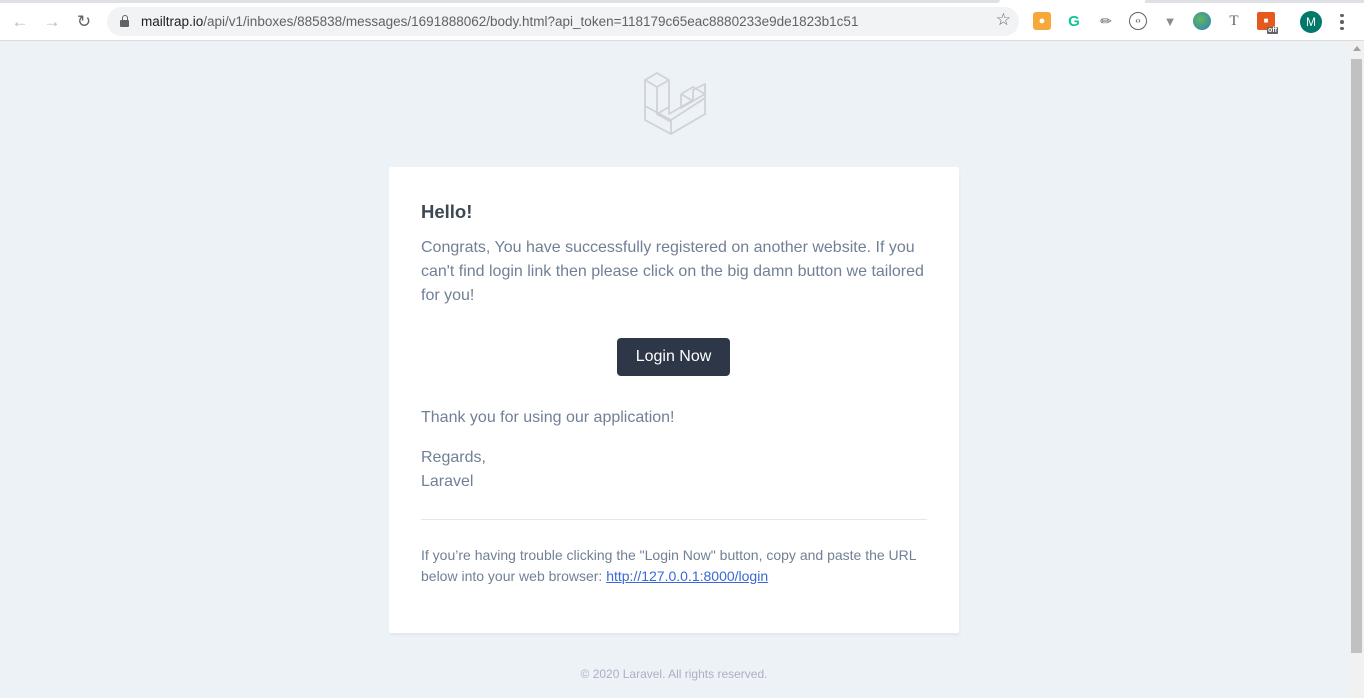 The width and height of the screenshot is (1364, 698). Describe the element at coordinates (52, 21) in the screenshot. I see `forward-arrow-icon: →` at that location.